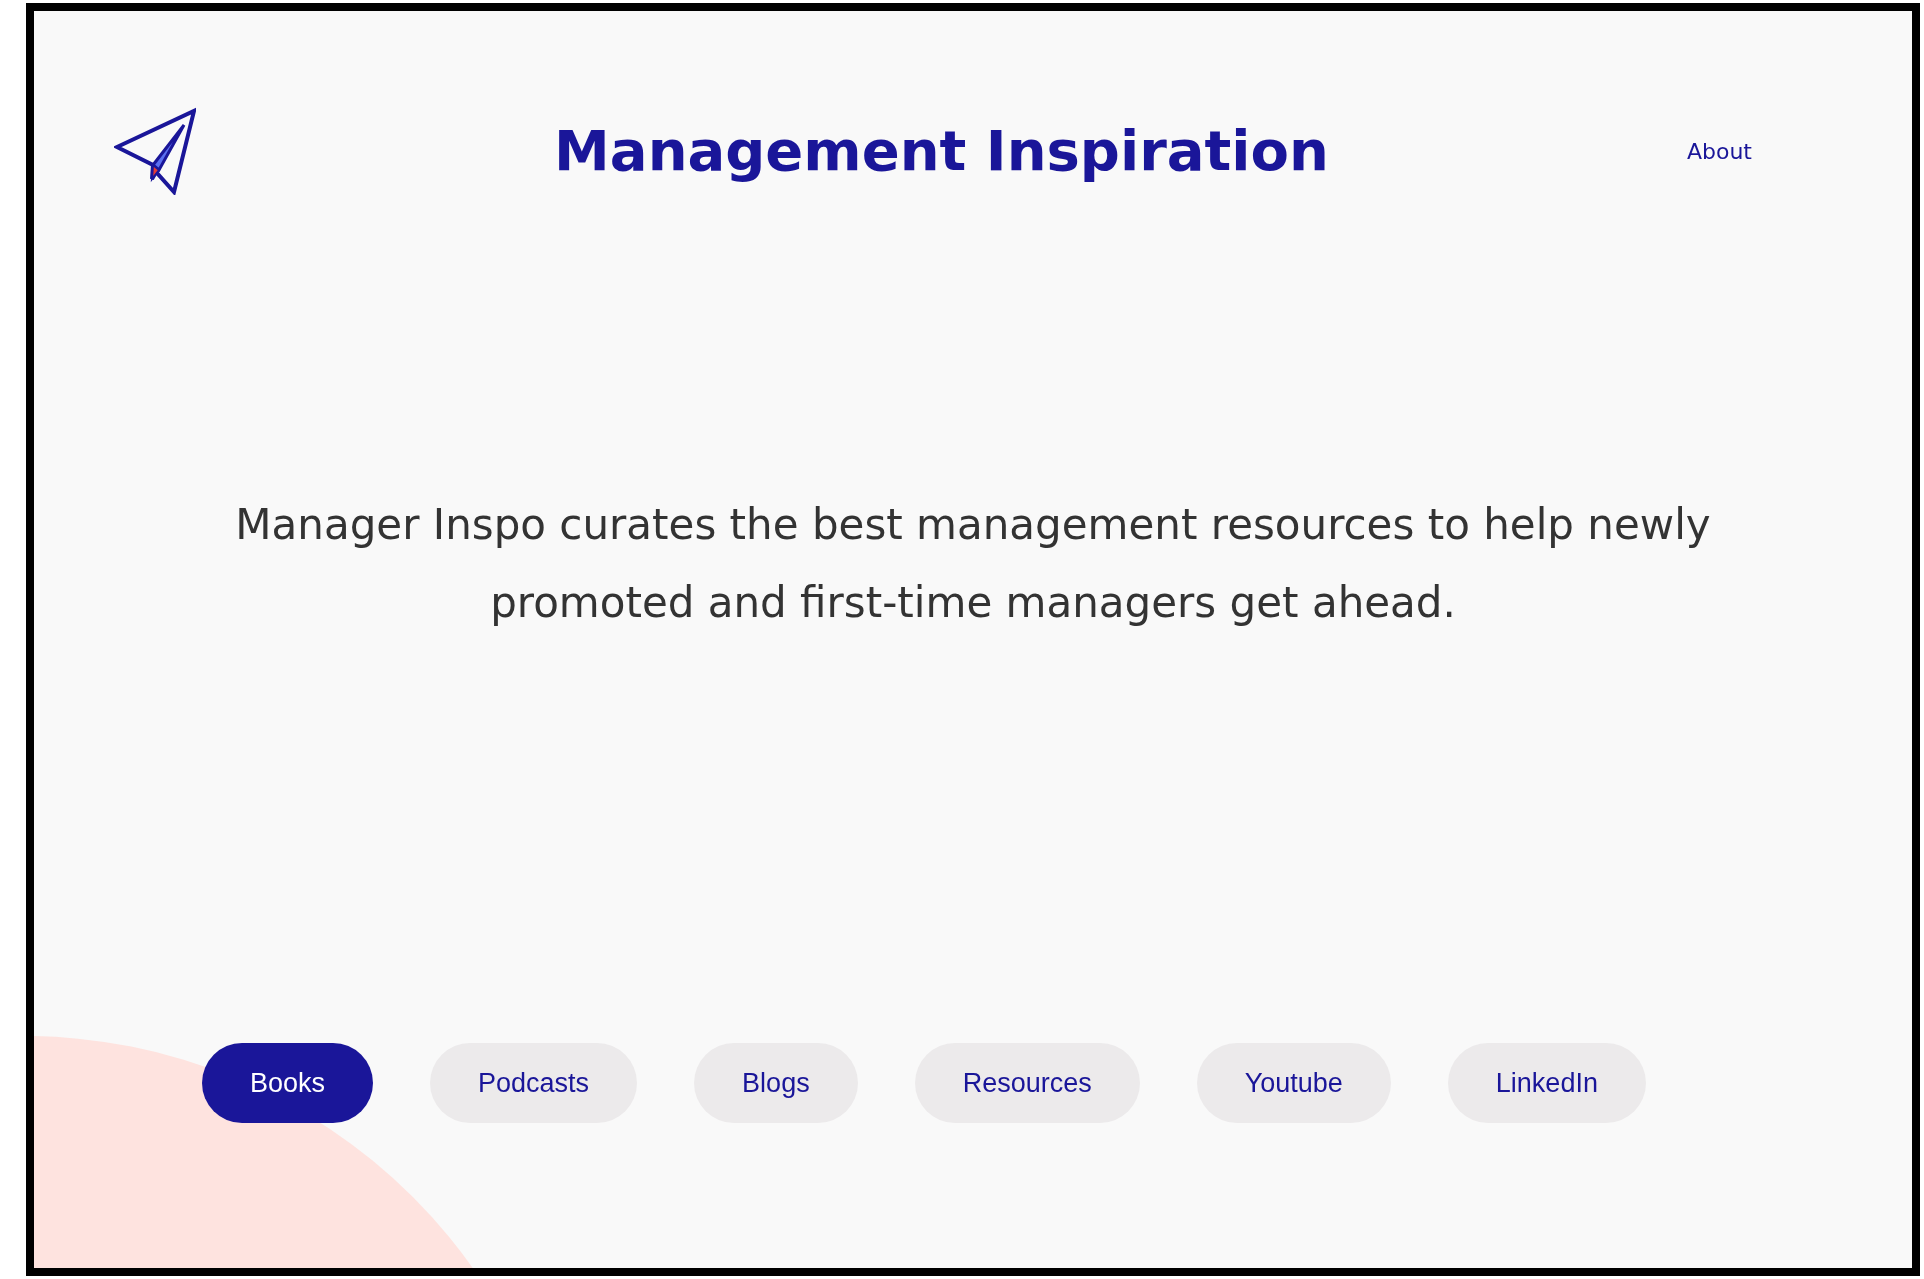 The image size is (1924, 1279). Describe the element at coordinates (1546, 1083) in the screenshot. I see `category-tab: LinkedIn` at that location.